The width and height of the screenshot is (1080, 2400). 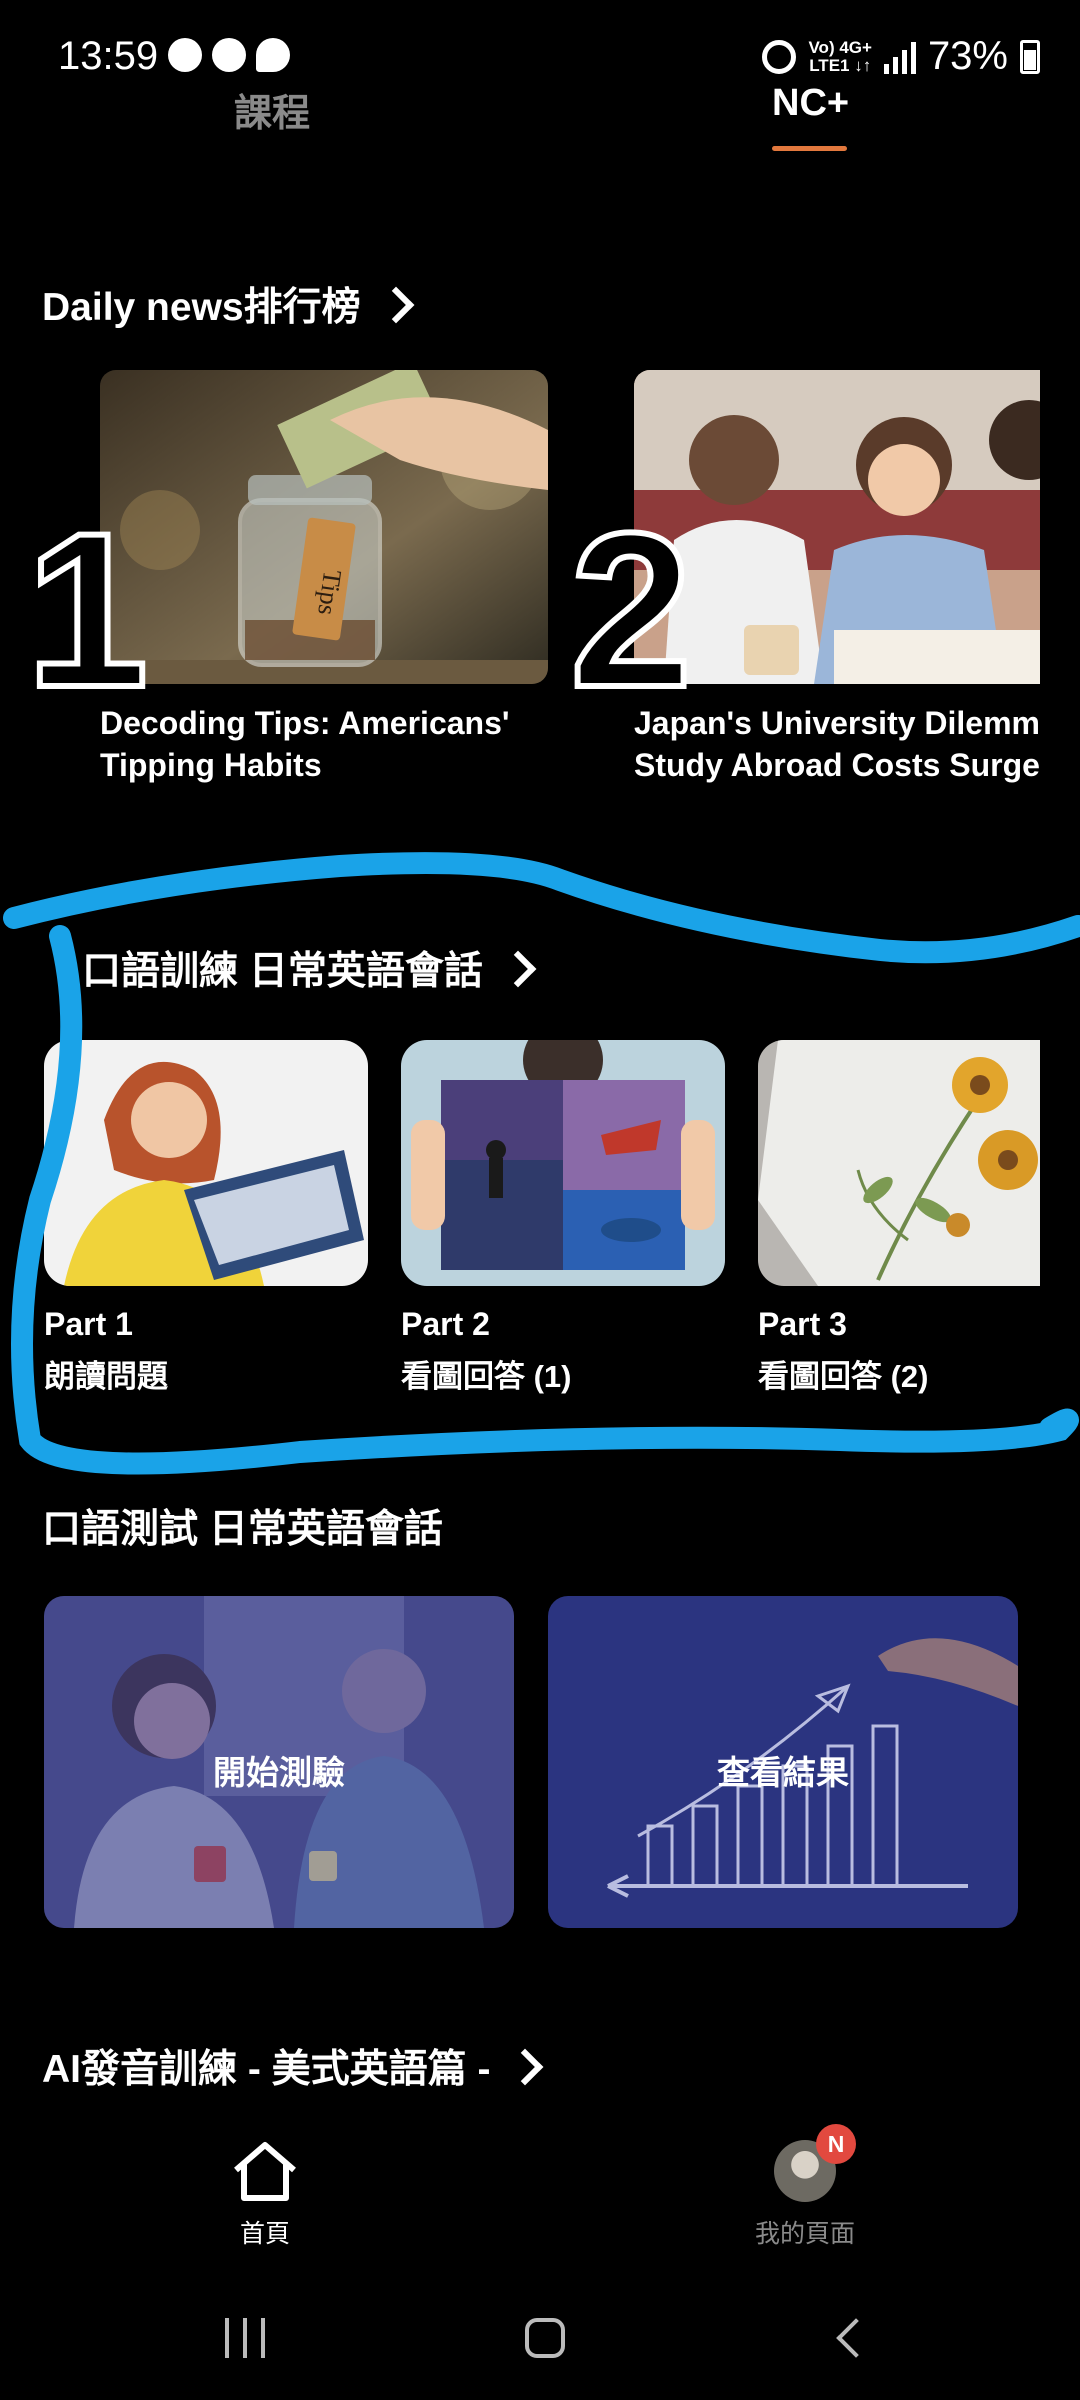 I want to click on students-illustration, so click(x=837, y=527).